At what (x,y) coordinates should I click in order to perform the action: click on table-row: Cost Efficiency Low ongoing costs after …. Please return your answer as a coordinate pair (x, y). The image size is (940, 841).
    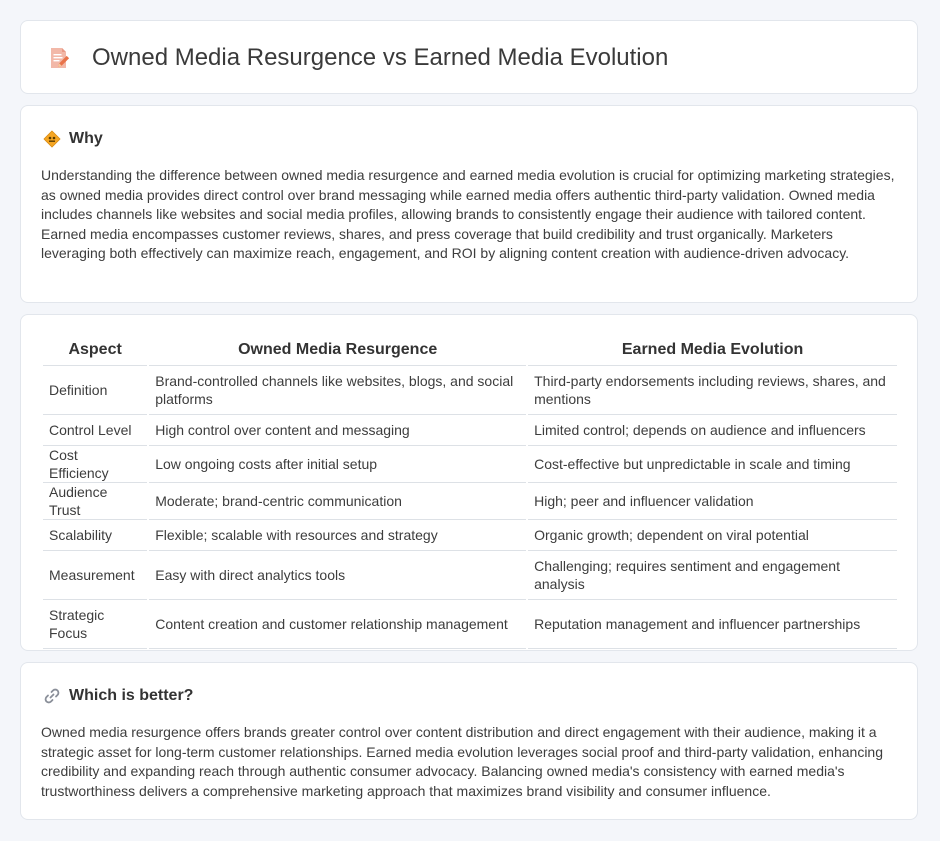
    Looking at the image, I should click on (470, 464).